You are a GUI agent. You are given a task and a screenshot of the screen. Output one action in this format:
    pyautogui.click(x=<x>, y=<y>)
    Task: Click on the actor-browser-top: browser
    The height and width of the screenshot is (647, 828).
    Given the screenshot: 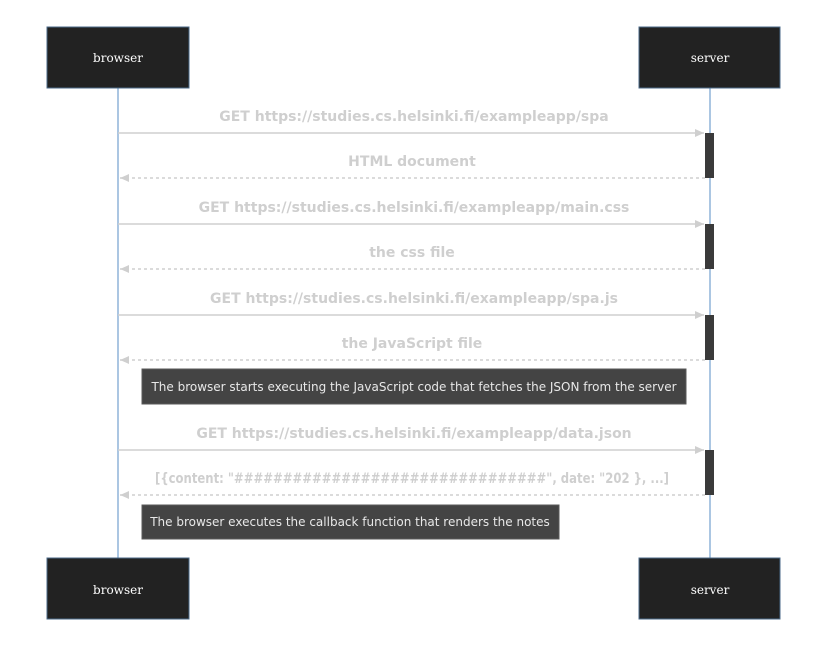 What is the action you would take?
    pyautogui.click(x=118, y=57)
    